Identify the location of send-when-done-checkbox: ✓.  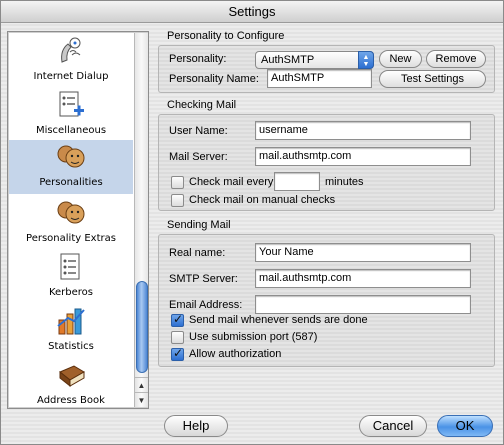
(177, 319).